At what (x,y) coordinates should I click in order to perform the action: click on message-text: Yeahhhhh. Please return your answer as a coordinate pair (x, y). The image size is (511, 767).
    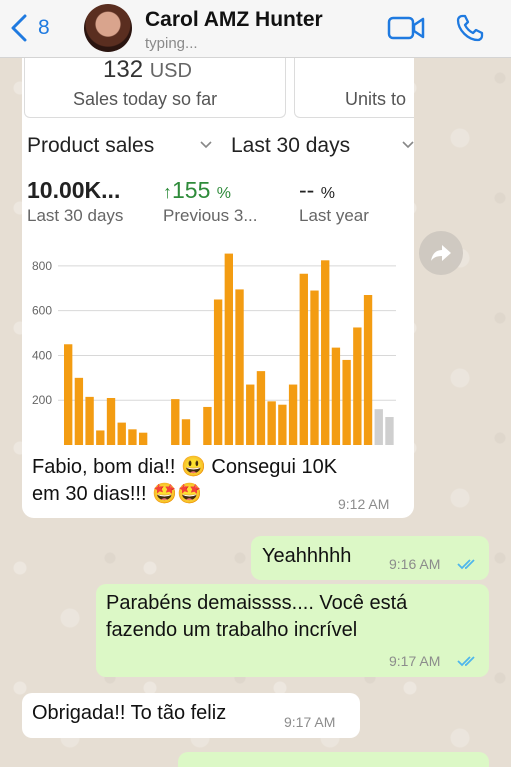
    Looking at the image, I should click on (307, 556).